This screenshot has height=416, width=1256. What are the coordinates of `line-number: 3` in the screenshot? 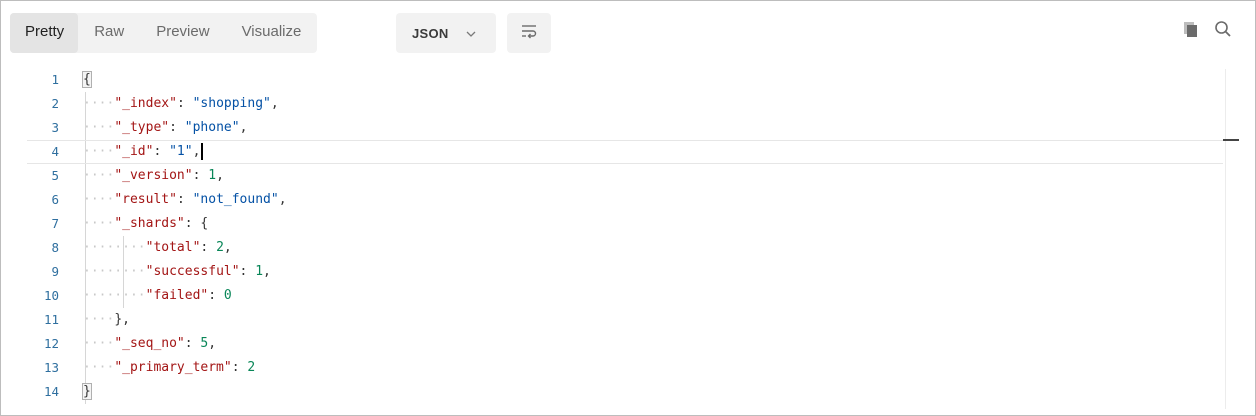 It's located at (55, 127).